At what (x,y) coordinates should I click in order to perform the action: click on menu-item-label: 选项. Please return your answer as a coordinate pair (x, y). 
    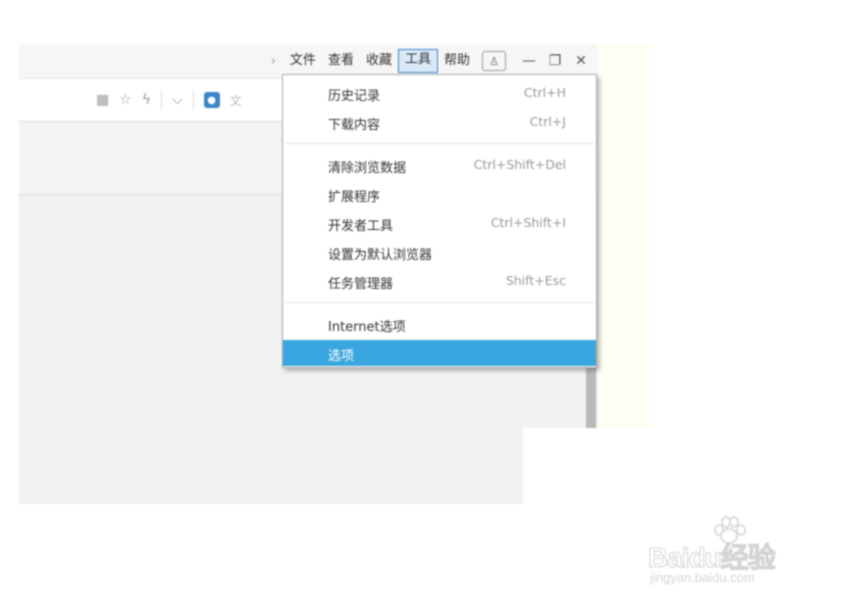
    Looking at the image, I should click on (341, 356).